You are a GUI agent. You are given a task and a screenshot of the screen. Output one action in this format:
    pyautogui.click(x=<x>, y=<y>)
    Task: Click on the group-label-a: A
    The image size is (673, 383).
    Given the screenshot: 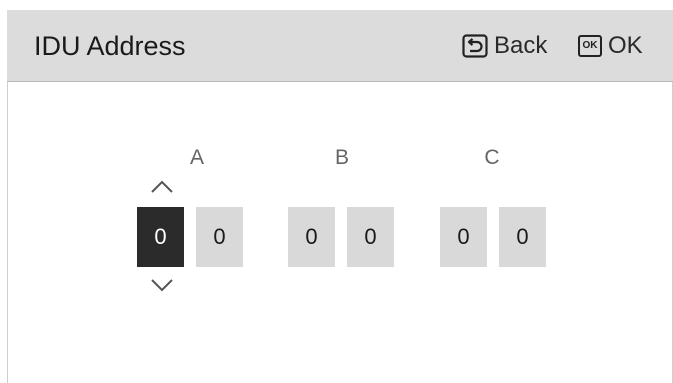 What is the action you would take?
    pyautogui.click(x=196, y=157)
    